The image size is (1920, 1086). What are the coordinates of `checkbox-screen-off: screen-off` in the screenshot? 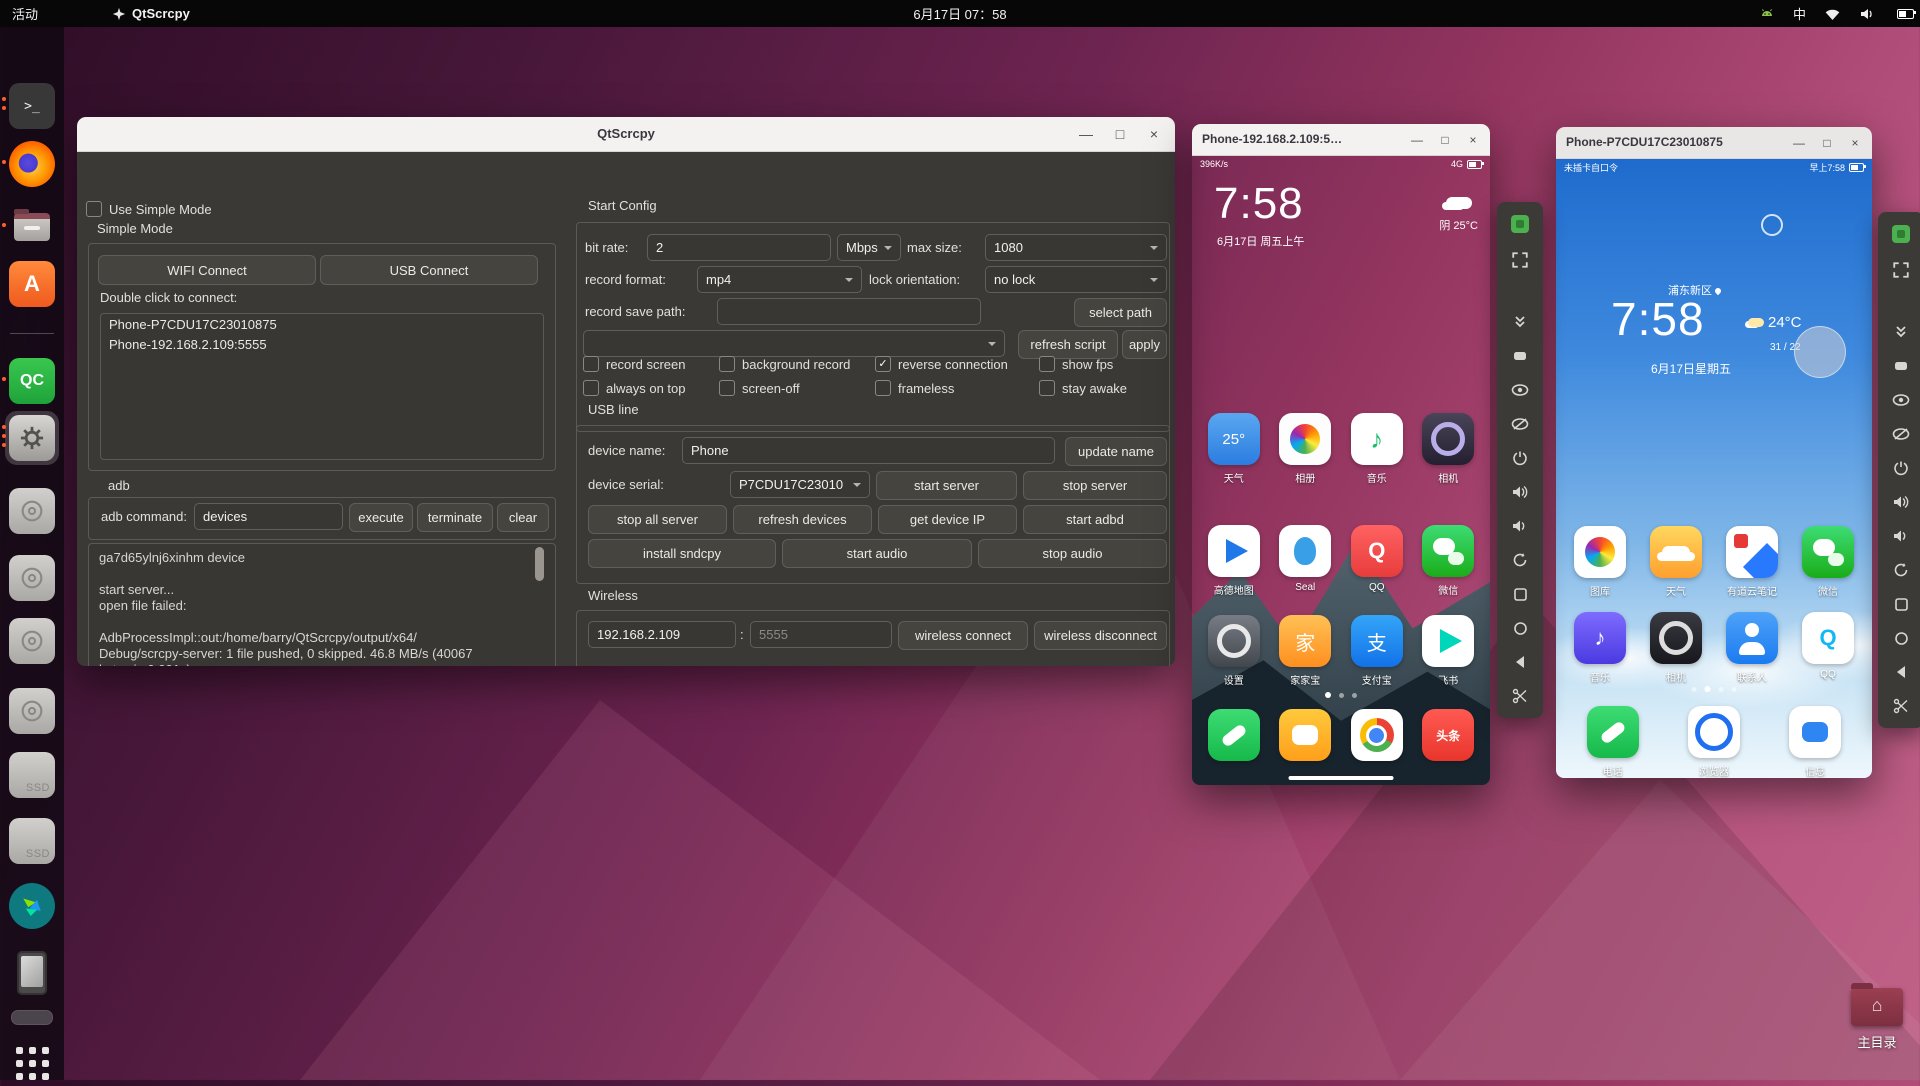 It's located at (759, 388).